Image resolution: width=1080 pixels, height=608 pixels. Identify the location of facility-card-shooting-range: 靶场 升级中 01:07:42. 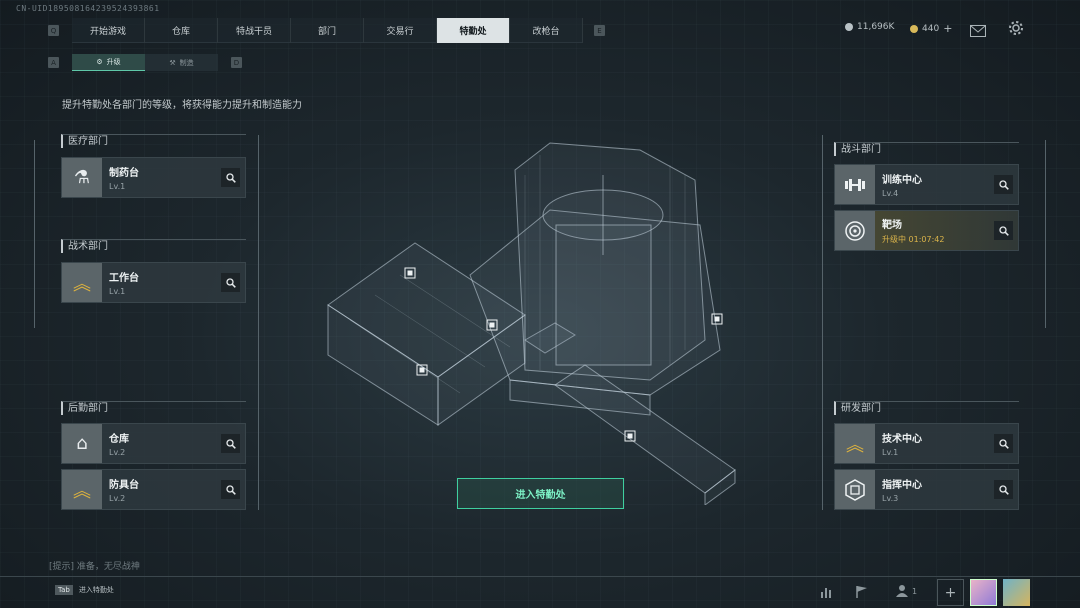
(926, 230).